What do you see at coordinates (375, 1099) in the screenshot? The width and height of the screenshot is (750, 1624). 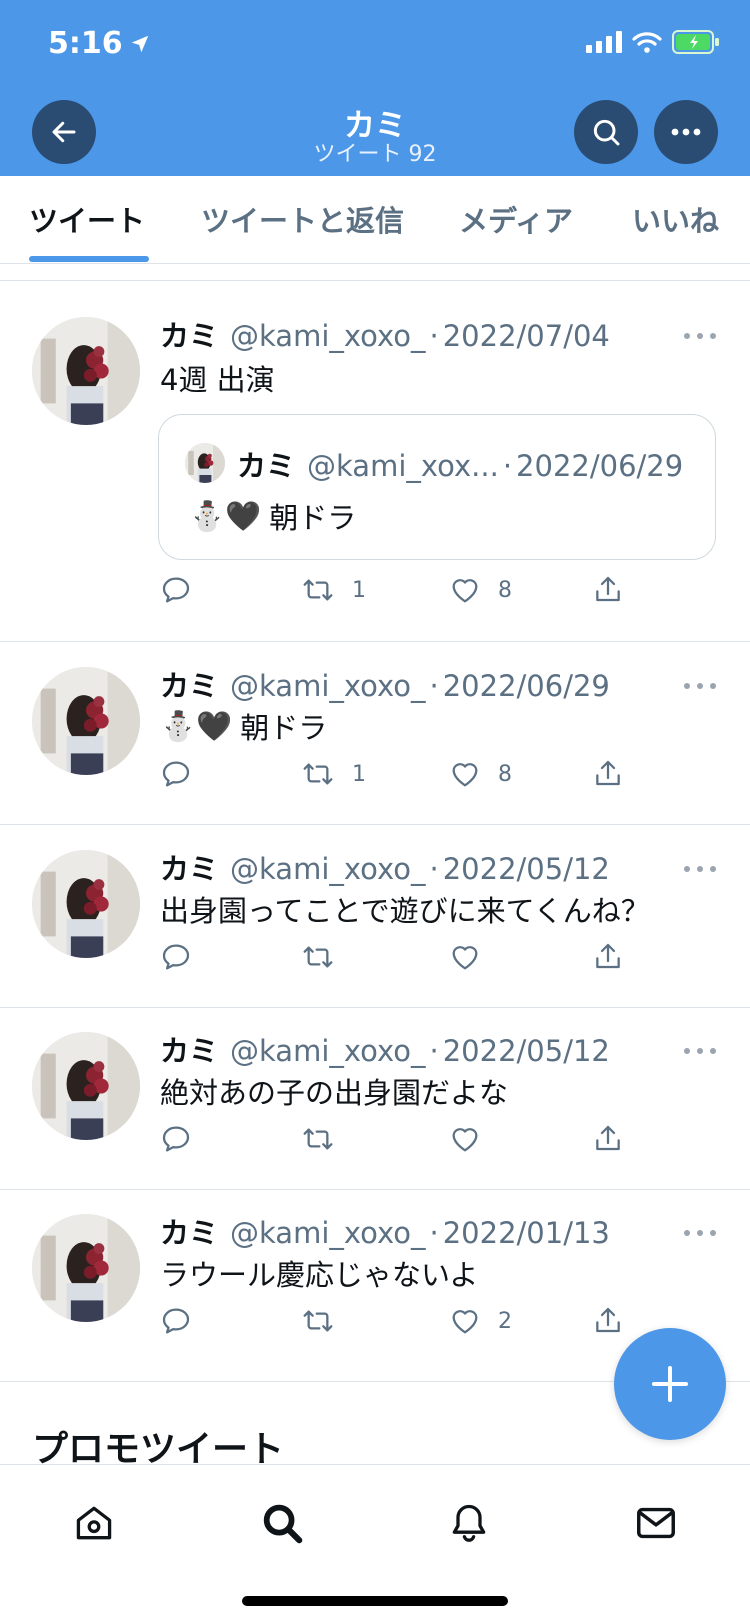 I see `tweet-item: カミ @kami_xoxo_ · 2022/05/12 絶対あの子の出身園だよな` at bounding box center [375, 1099].